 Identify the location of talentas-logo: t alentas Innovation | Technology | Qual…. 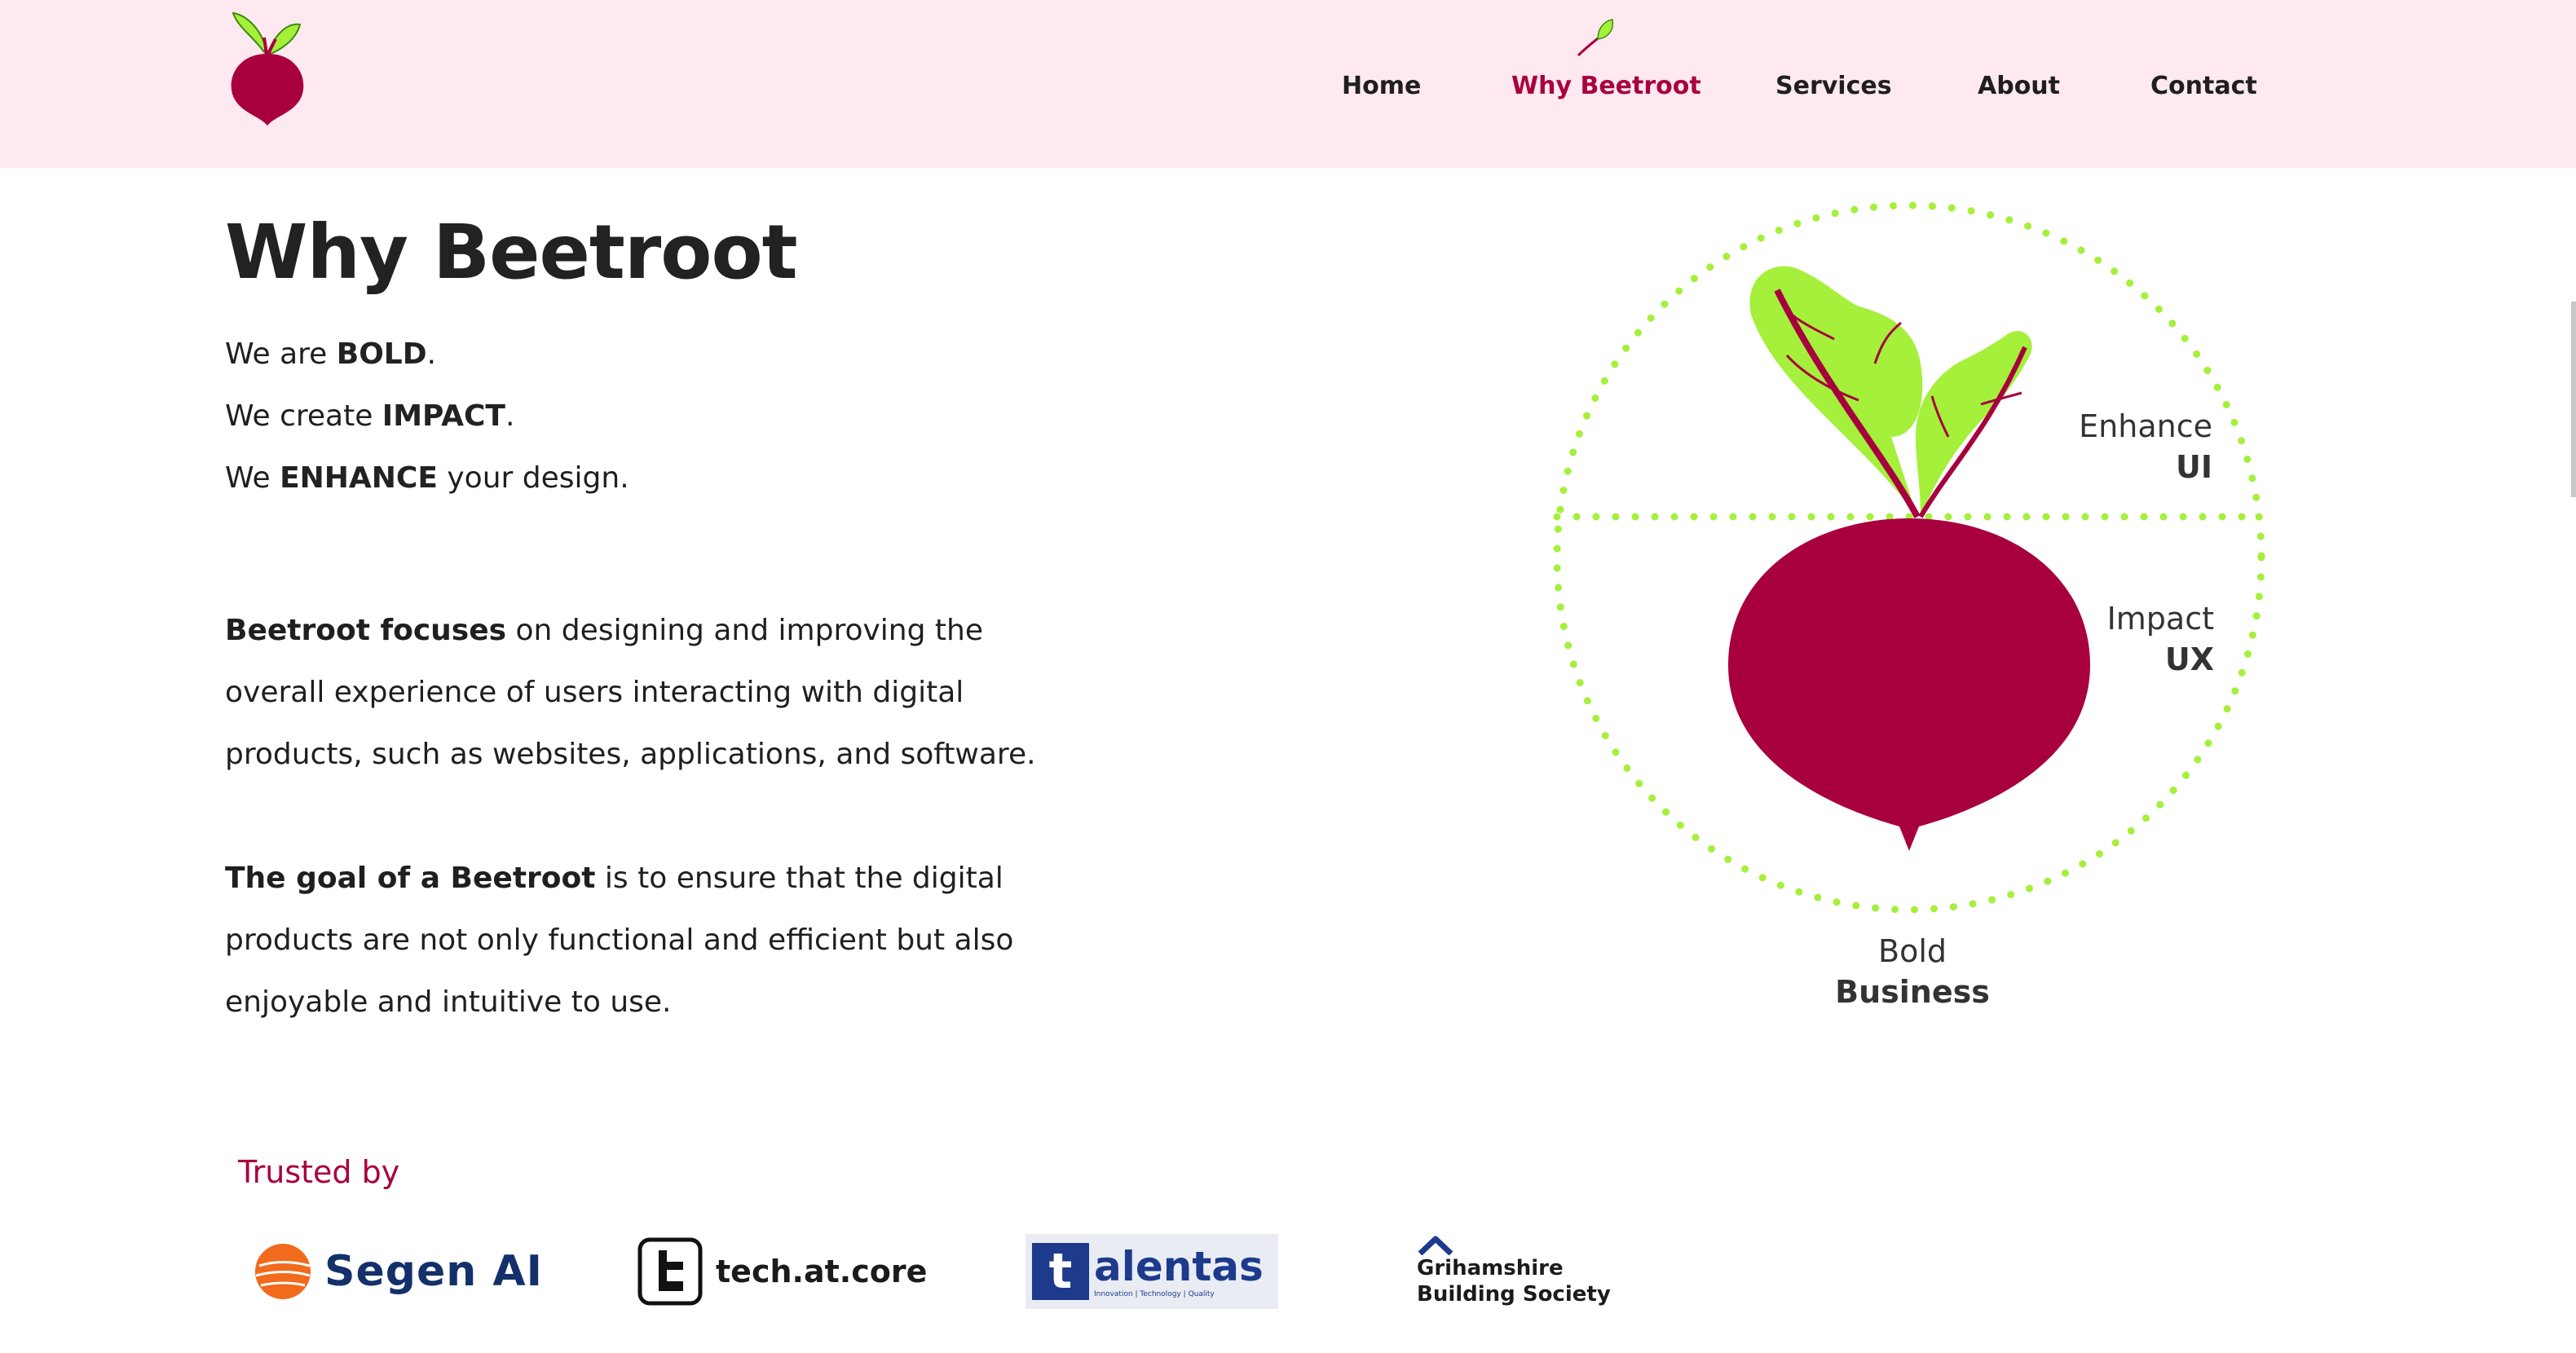
(1152, 1271).